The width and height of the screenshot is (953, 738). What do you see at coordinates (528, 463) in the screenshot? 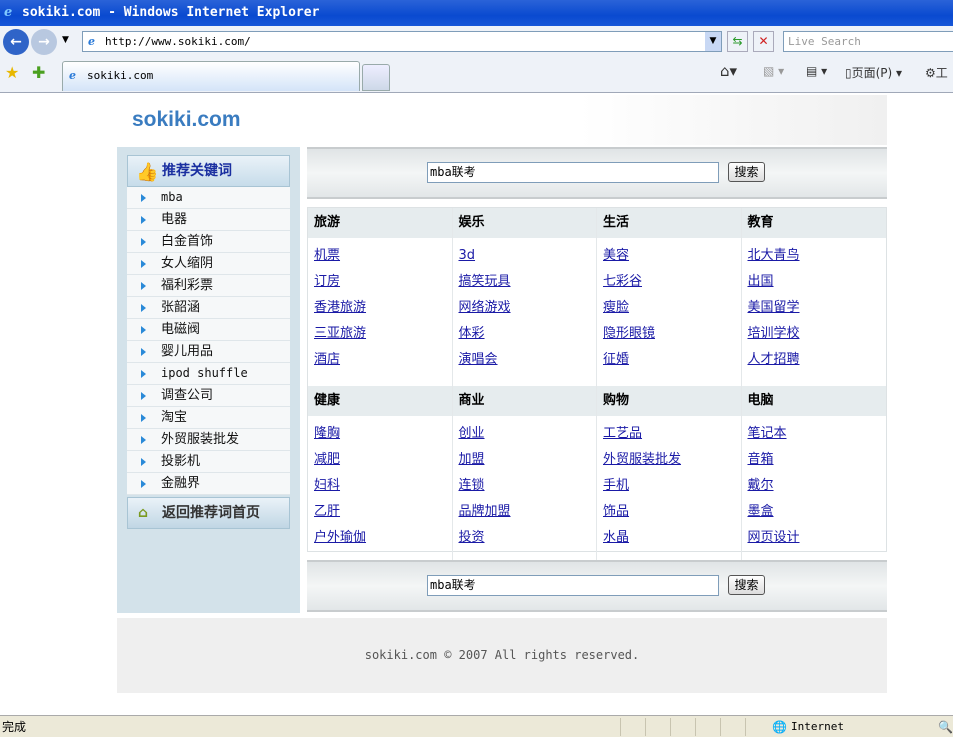
I see `category-link: 加盟` at bounding box center [528, 463].